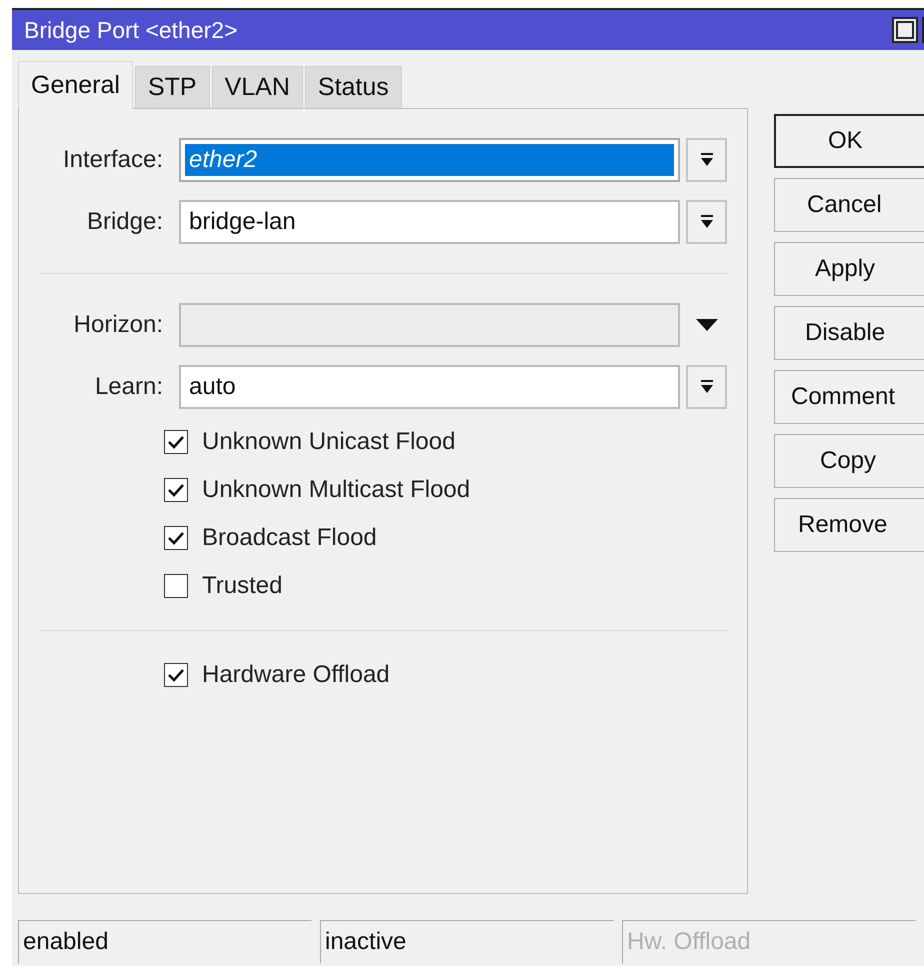 Image resolution: width=924 pixels, height=966 pixels. What do you see at coordinates (296, 675) in the screenshot?
I see `checkbox-label: Hardware Offload` at bounding box center [296, 675].